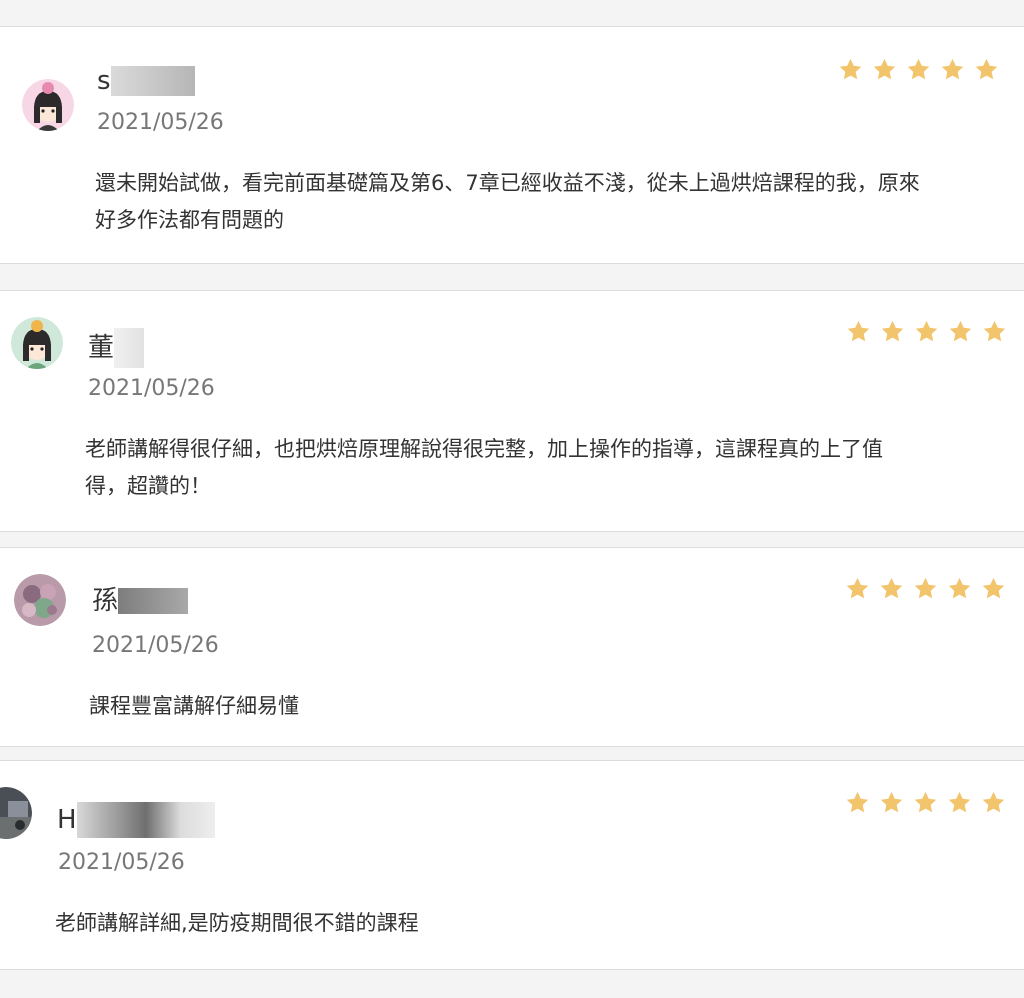 The width and height of the screenshot is (1024, 998). I want to click on review-comment: 課程豐富講解仔細易懂, so click(194, 706).